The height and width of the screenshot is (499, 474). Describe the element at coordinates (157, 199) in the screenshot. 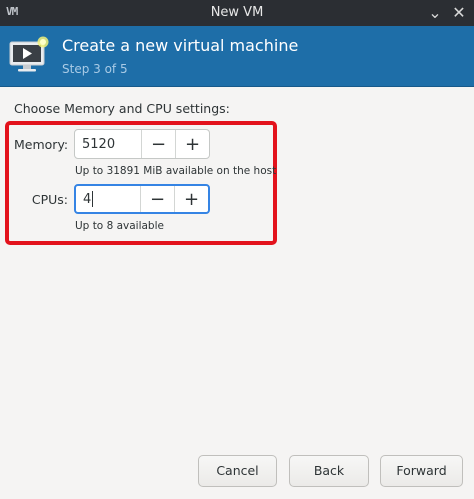

I see `cpus-decrement-button: −` at that location.